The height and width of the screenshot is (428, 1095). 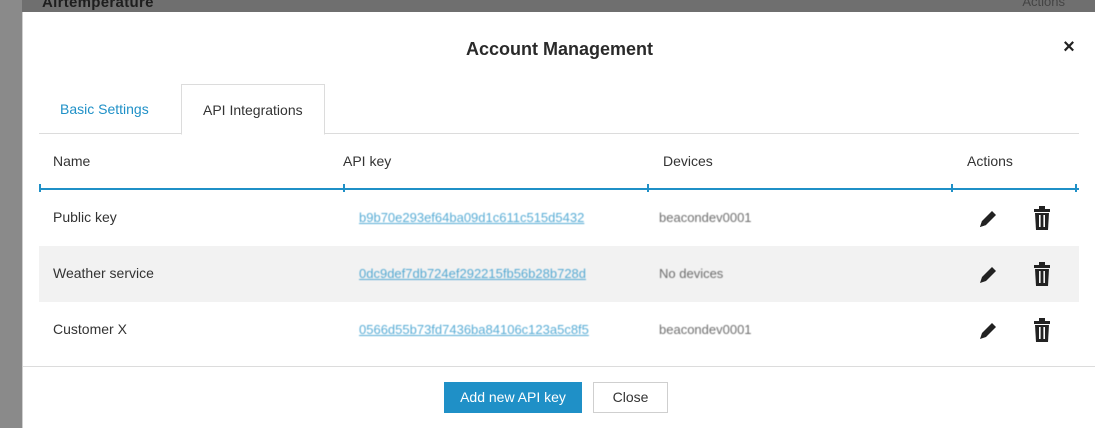 What do you see at coordinates (85, 217) in the screenshot?
I see `row-name: Public key` at bounding box center [85, 217].